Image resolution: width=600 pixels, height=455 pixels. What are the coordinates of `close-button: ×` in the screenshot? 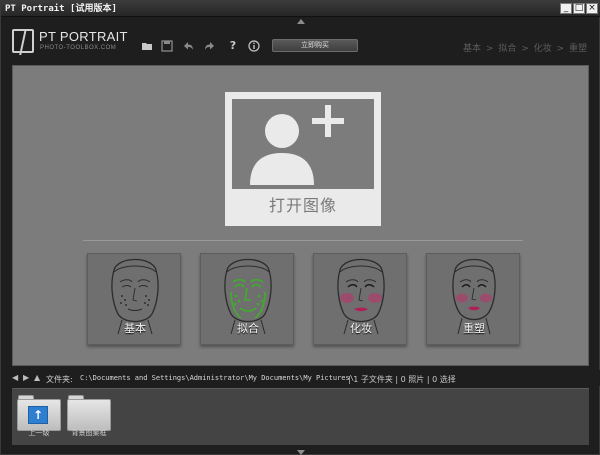 It's located at (592, 8).